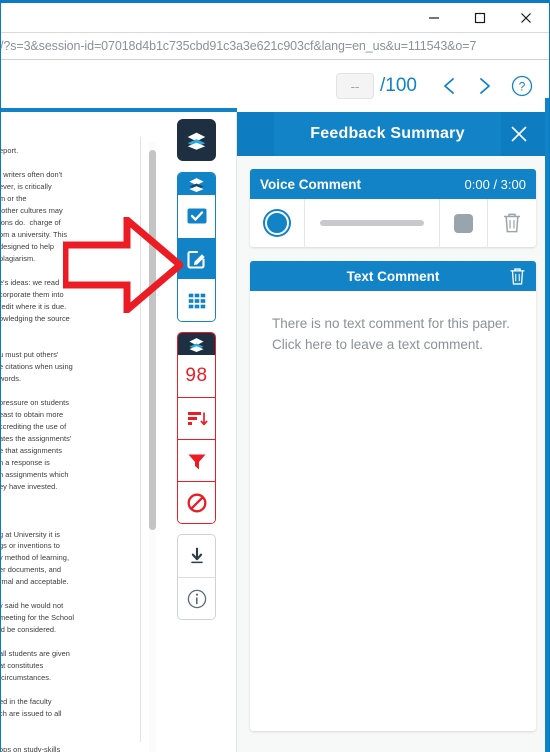 The width and height of the screenshot is (550, 752). I want to click on rail-group-grading-tools, so click(196, 247).